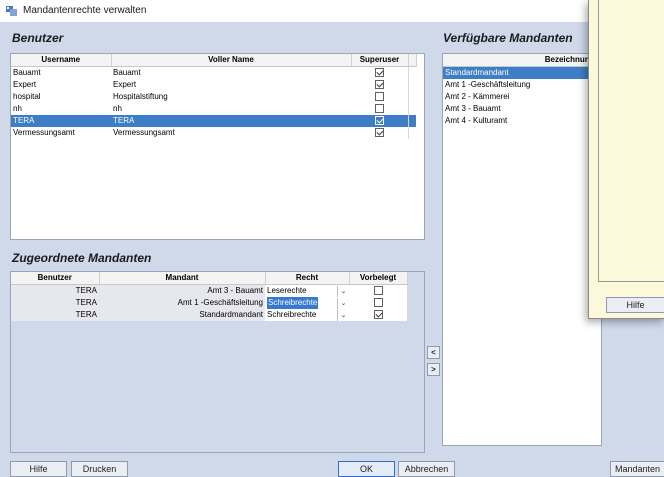  What do you see at coordinates (508, 38) in the screenshot?
I see `verfuegbar-section-title: Verfügbare Mandanten` at bounding box center [508, 38].